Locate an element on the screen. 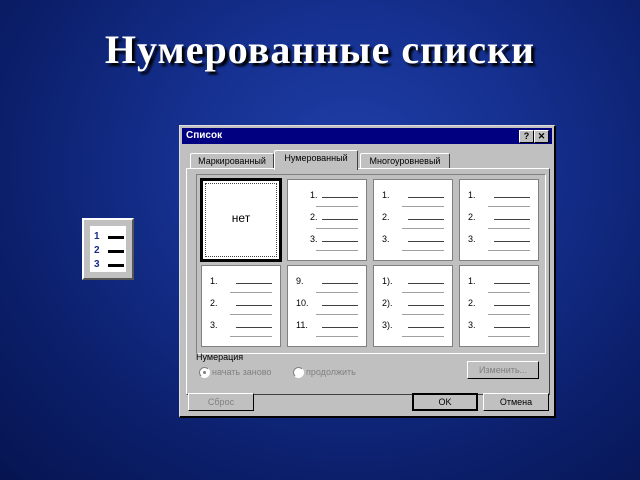 This screenshot has width=640, height=480. style-cell: 1). 2). 3). is located at coordinates (413, 306).